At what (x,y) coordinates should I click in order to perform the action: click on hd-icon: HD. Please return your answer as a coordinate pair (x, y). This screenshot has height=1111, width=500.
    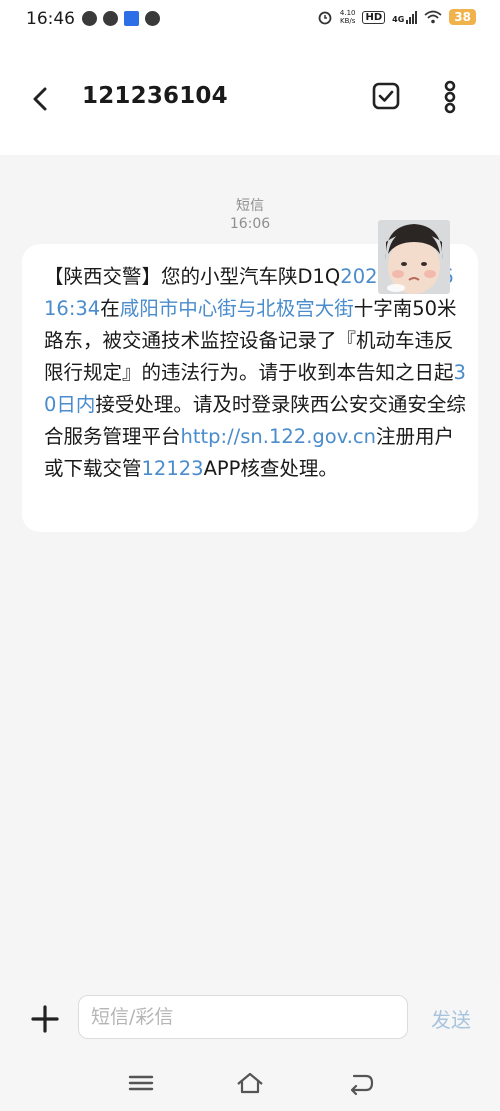
    Looking at the image, I should click on (374, 17).